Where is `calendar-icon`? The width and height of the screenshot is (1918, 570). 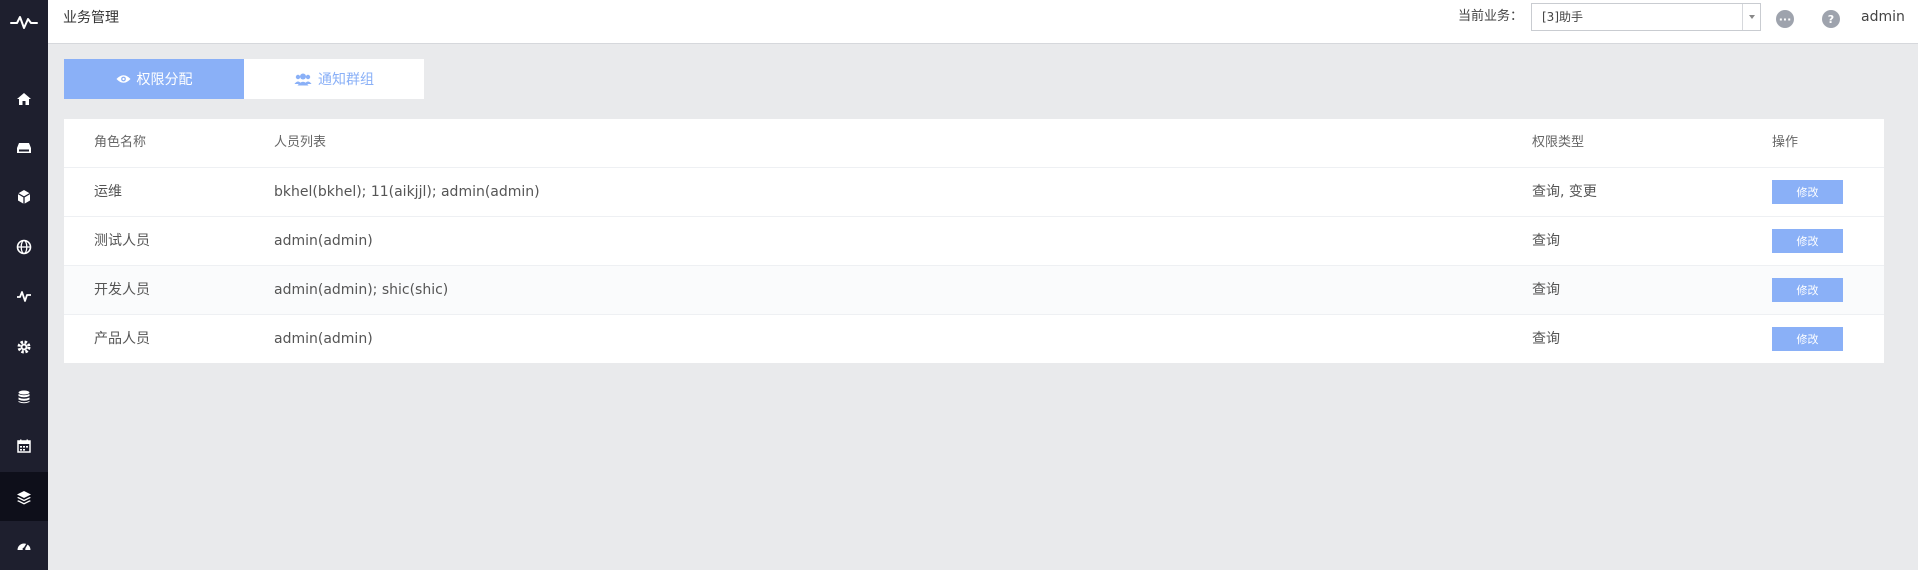
calendar-icon is located at coordinates (24, 446).